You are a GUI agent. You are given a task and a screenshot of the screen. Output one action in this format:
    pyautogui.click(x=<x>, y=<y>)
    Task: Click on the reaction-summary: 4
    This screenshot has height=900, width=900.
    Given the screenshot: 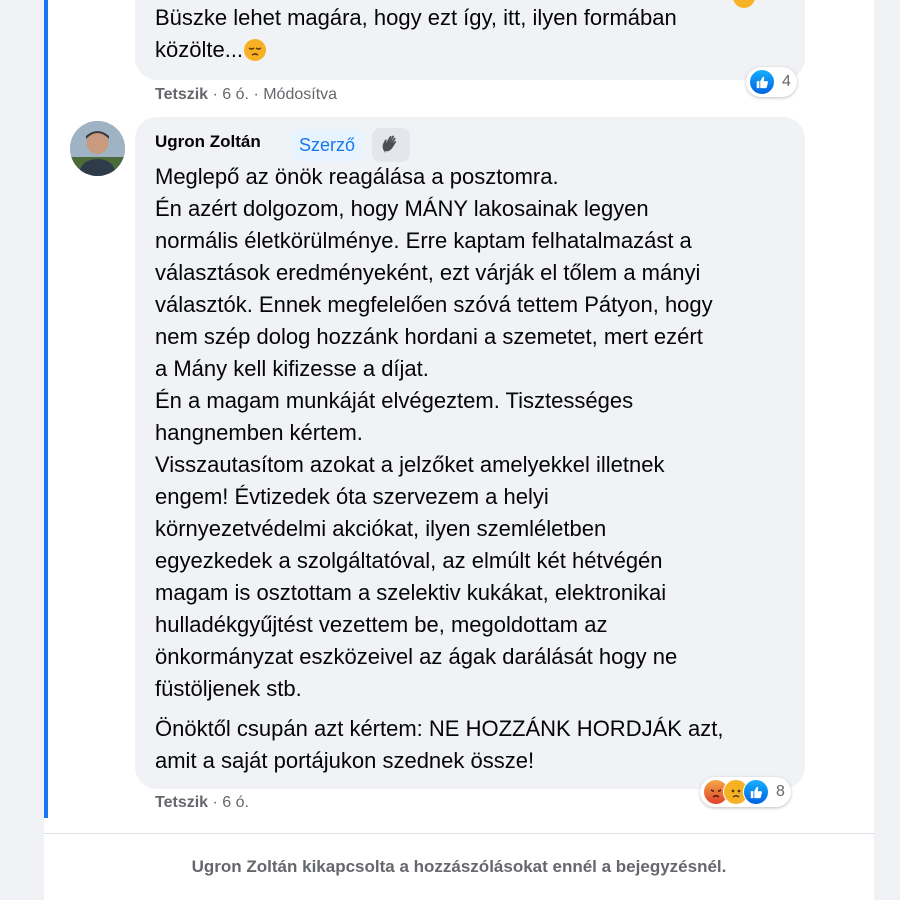 What is the action you would take?
    pyautogui.click(x=771, y=82)
    